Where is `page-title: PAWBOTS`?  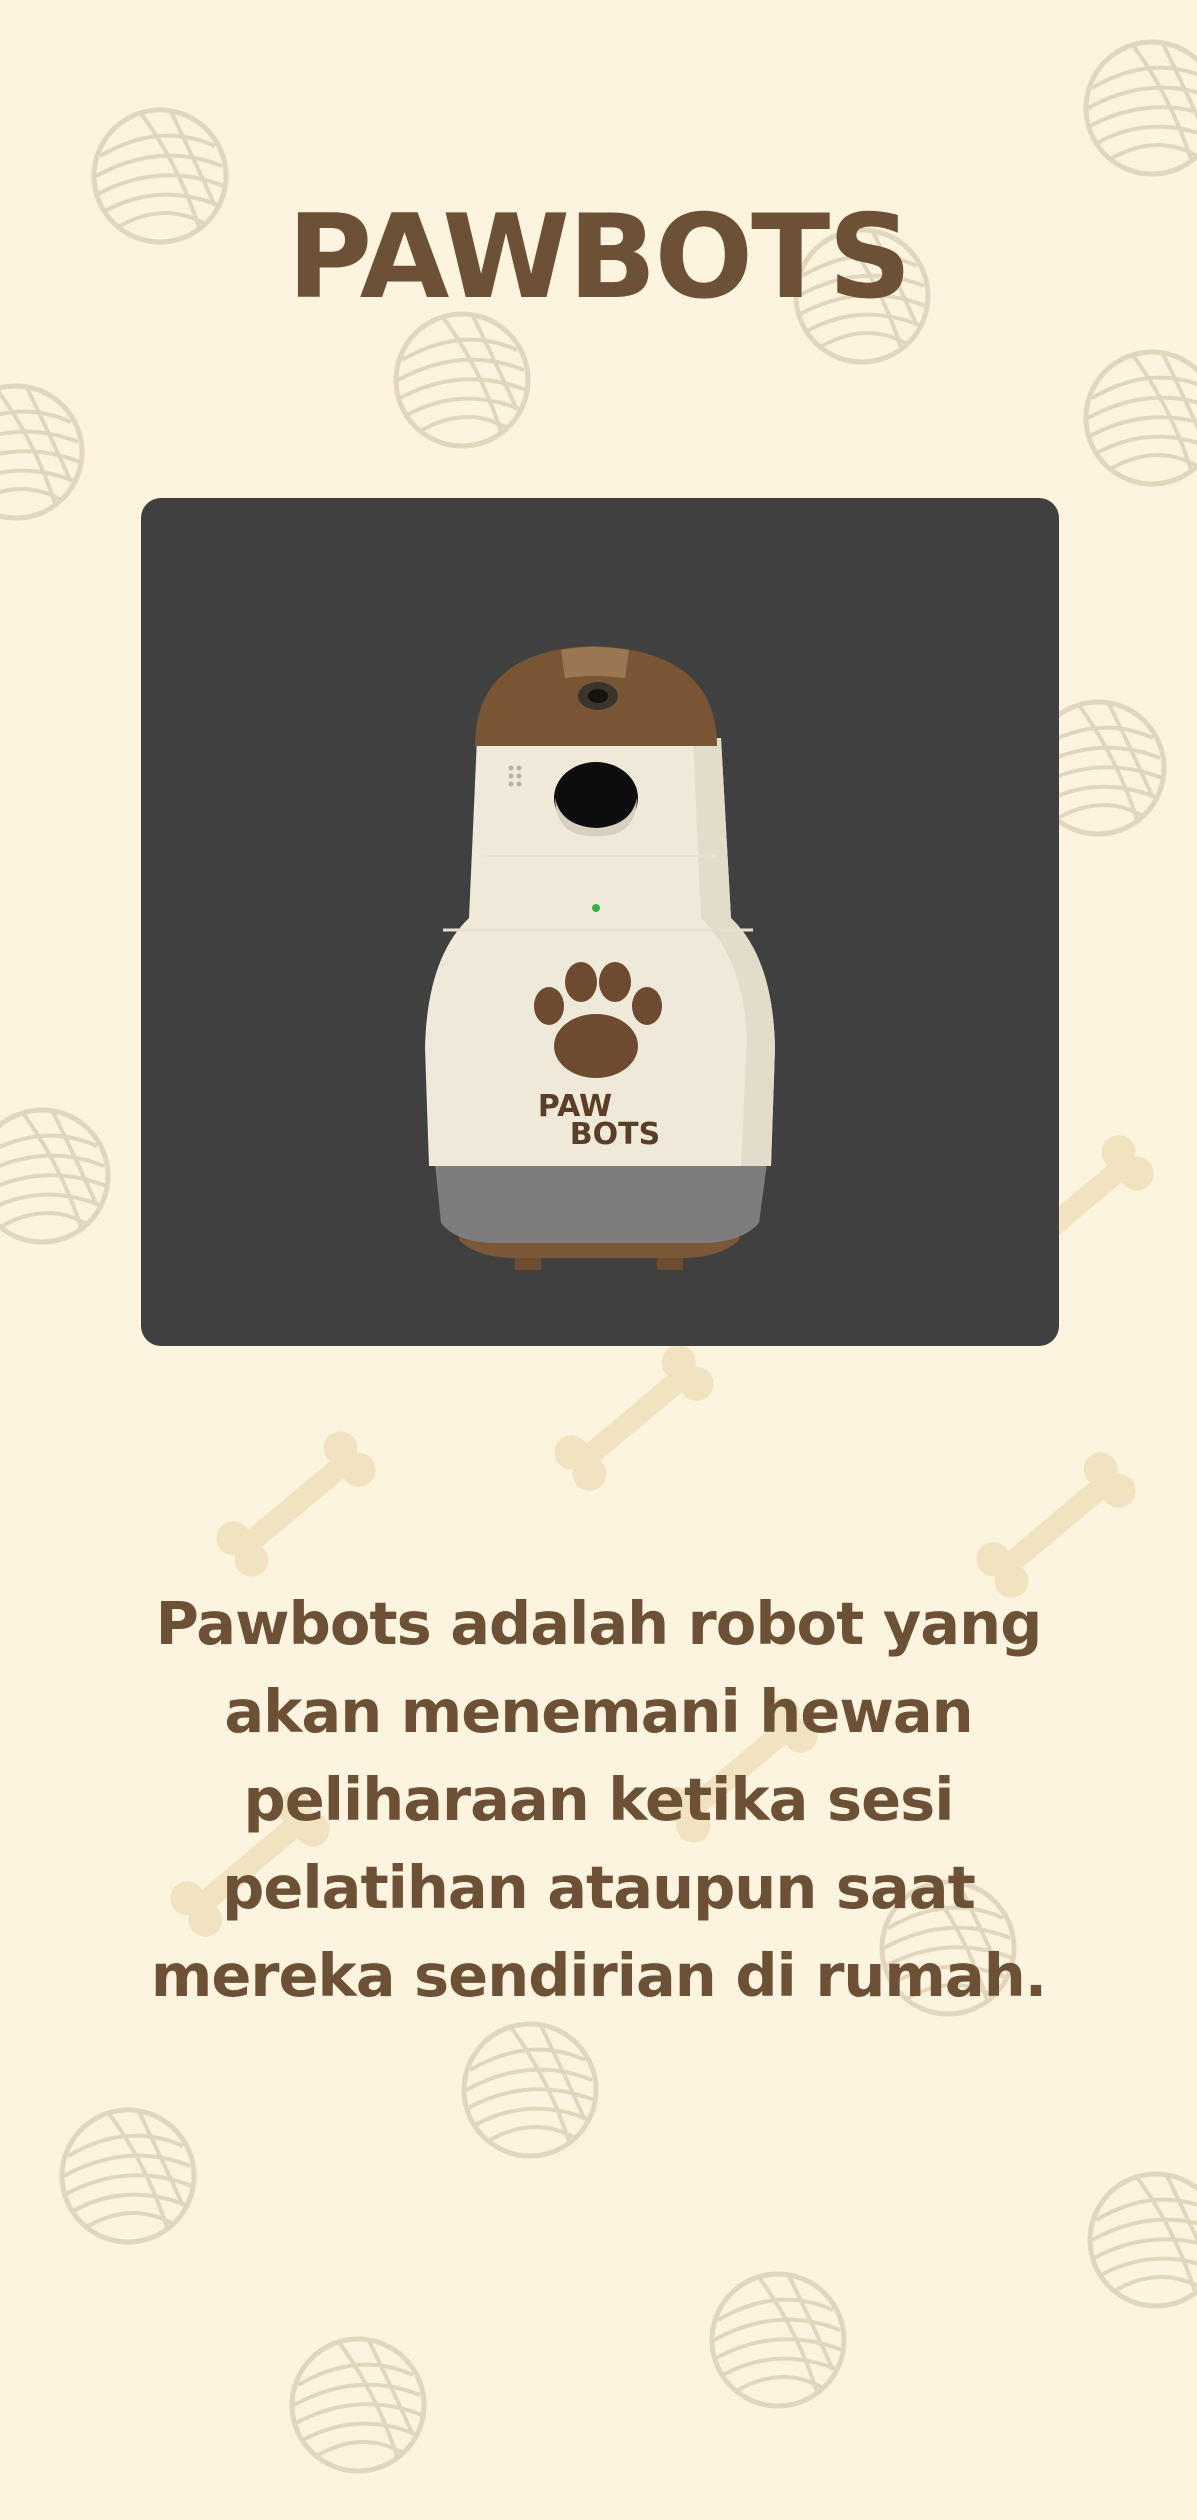
page-title: PAWBOTS is located at coordinates (599, 257).